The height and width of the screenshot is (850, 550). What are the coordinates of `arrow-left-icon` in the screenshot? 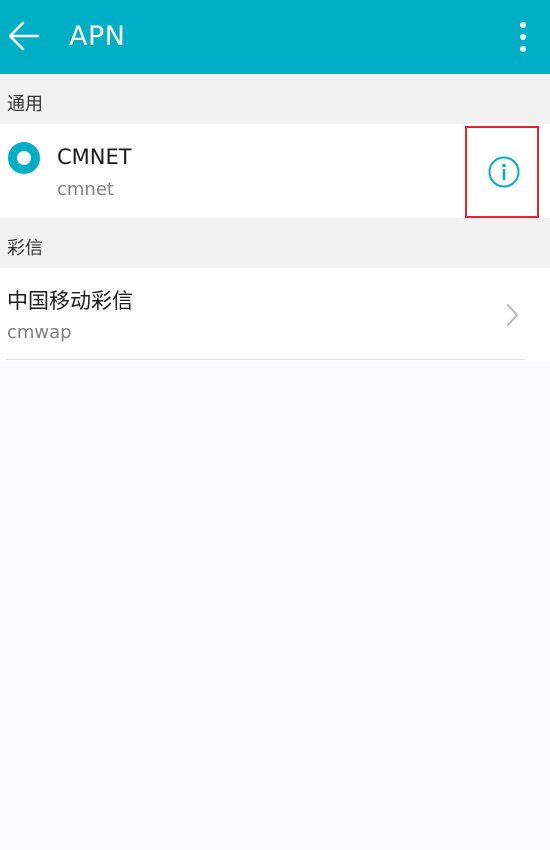 It's located at (24, 36).